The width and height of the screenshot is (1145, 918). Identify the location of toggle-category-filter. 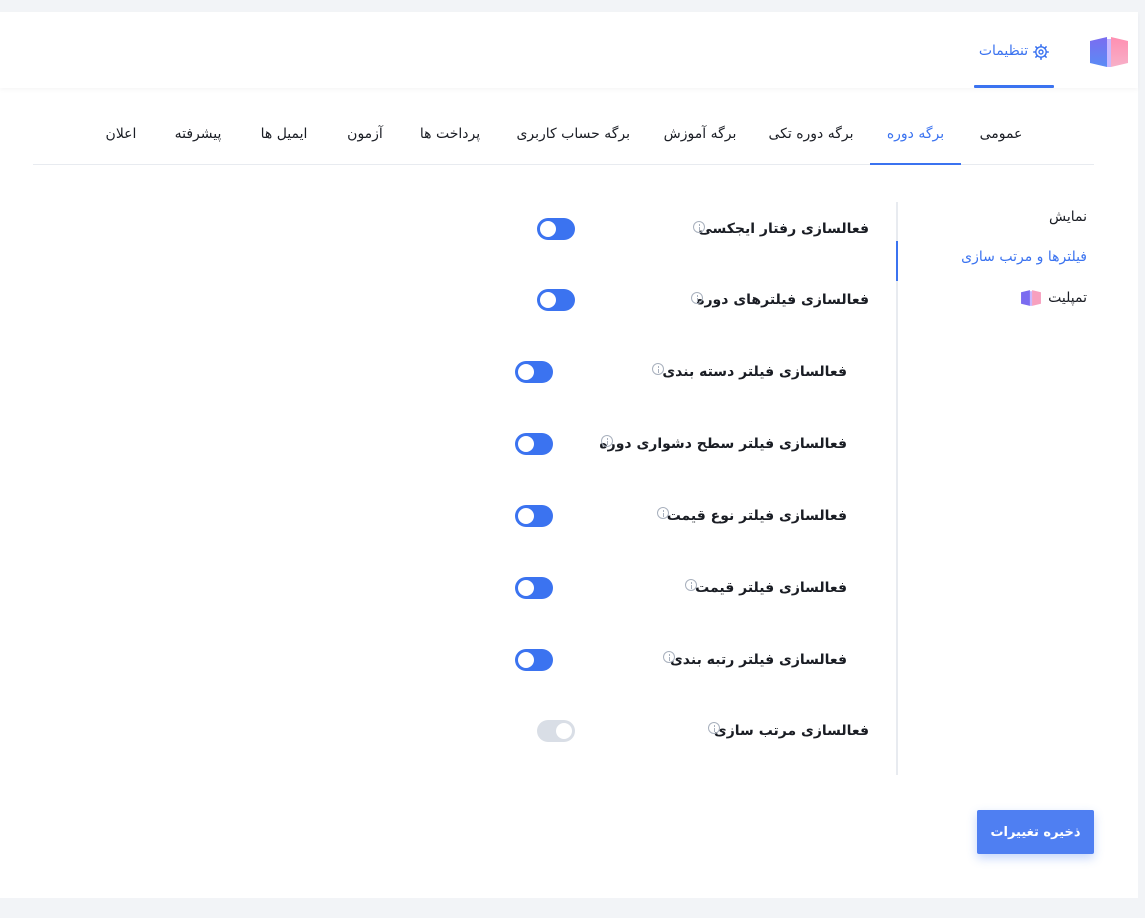
(534, 372).